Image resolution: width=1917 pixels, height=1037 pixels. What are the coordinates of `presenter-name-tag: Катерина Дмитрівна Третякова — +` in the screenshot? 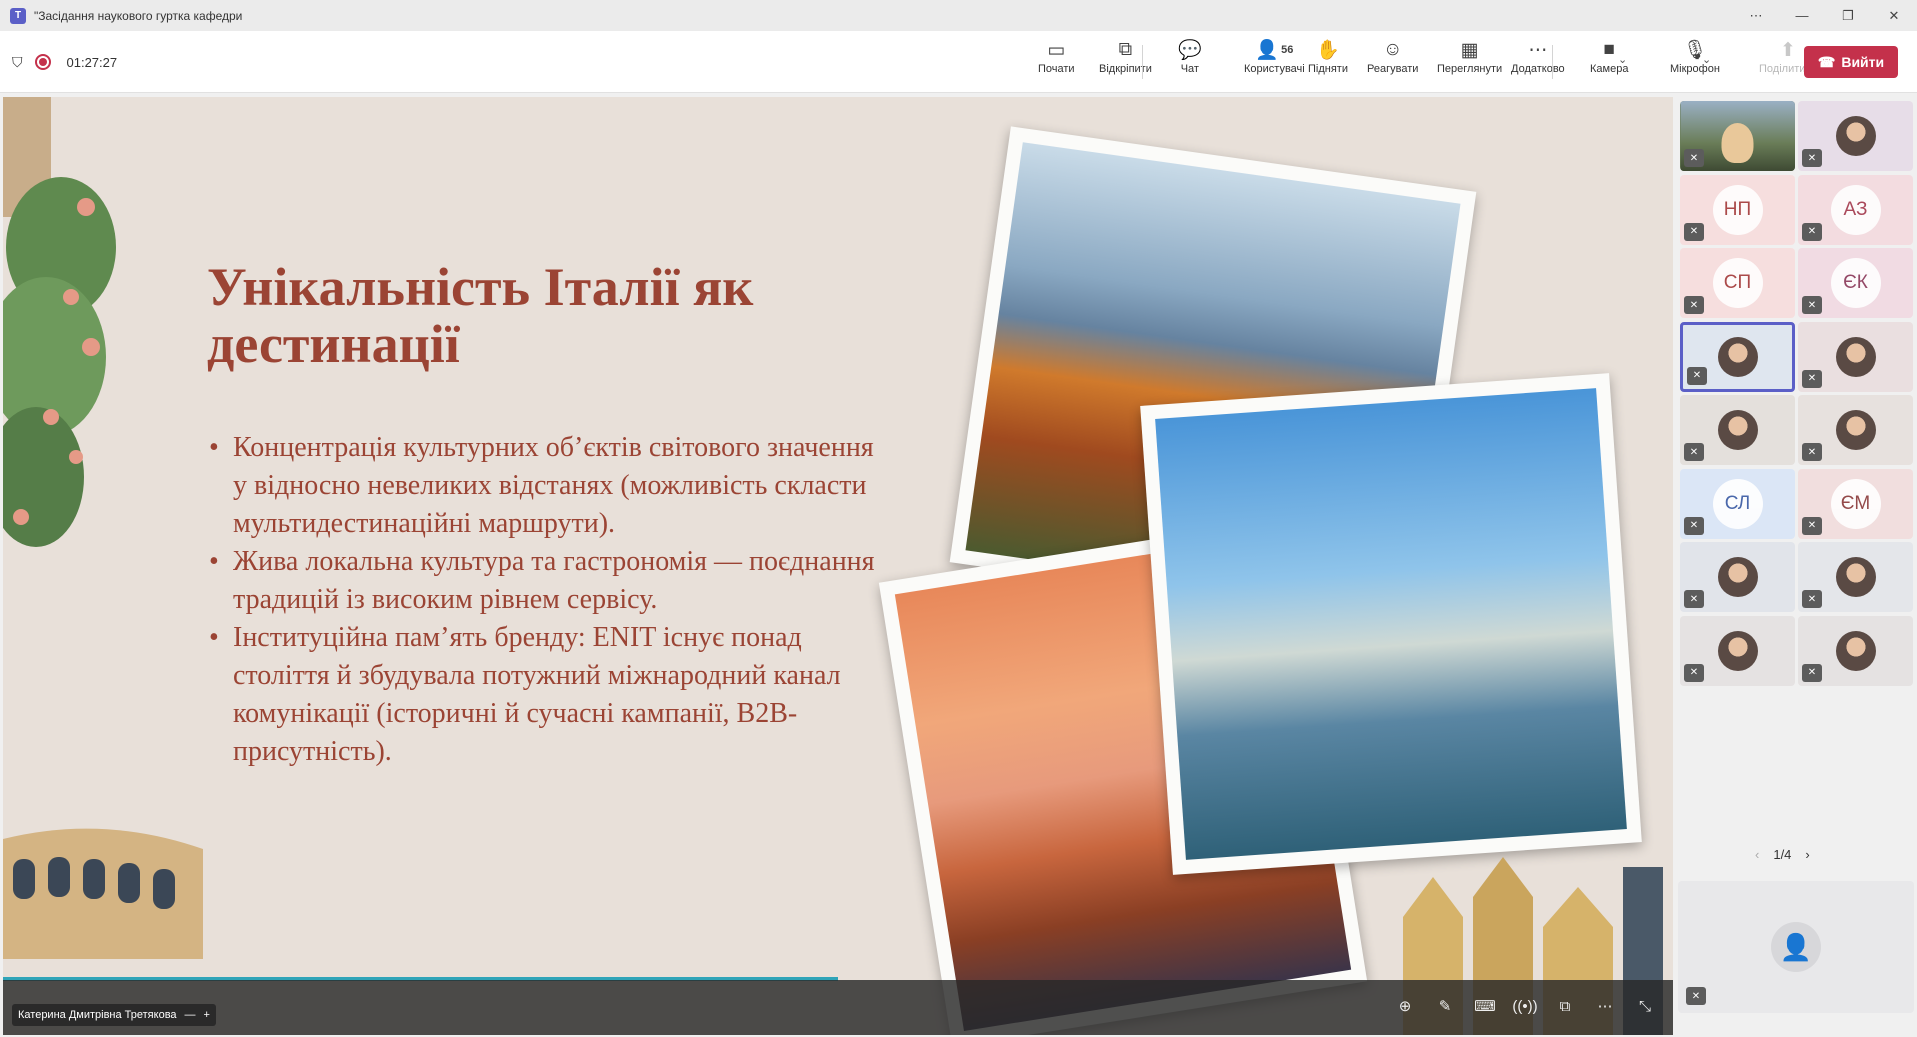 It's located at (114, 1015).